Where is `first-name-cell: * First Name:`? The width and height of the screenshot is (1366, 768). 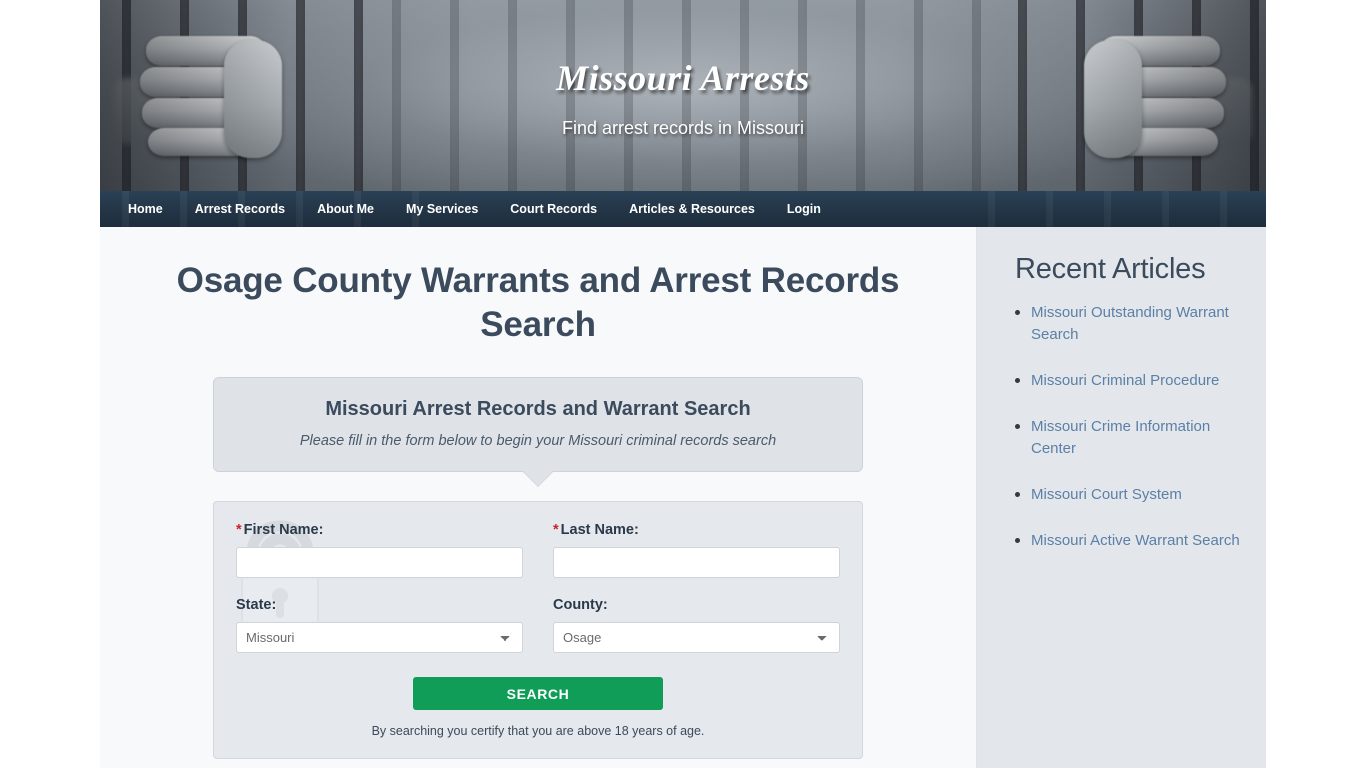
first-name-cell: * First Name: is located at coordinates (379, 550).